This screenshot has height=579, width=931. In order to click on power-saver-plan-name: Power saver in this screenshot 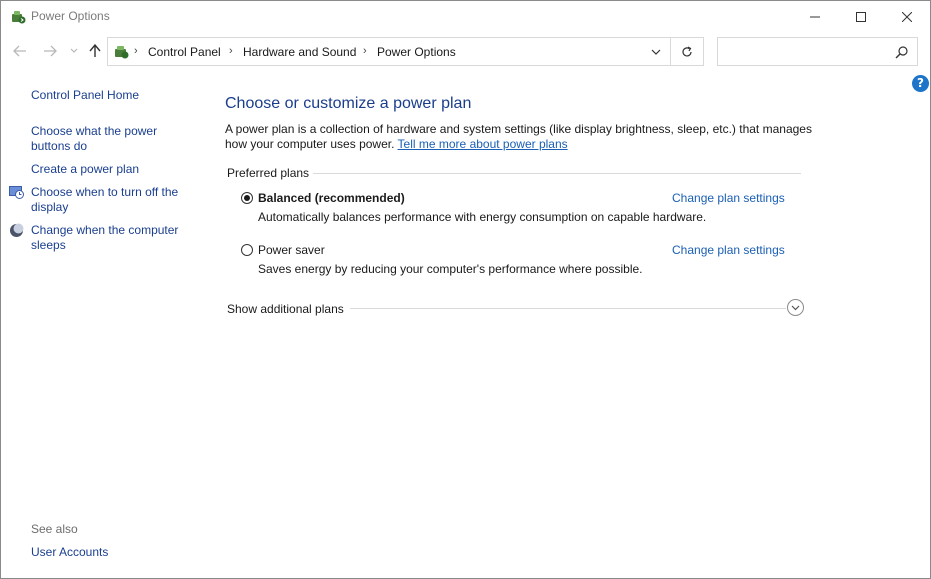, I will do `click(291, 250)`.